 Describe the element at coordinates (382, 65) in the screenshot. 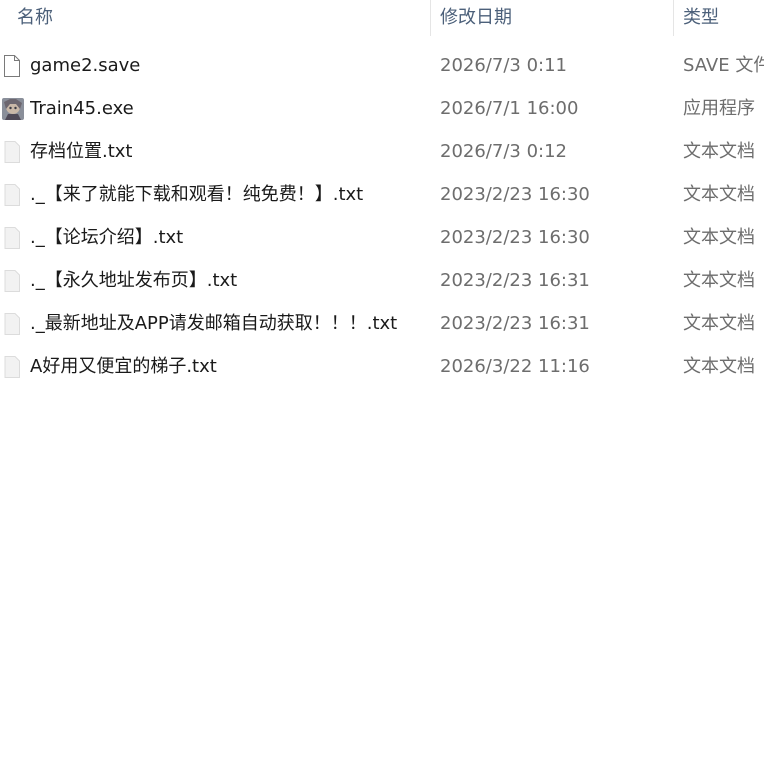

I see `file-row: game2.save 2026/7/3 0:11 SAVE 文件` at that location.